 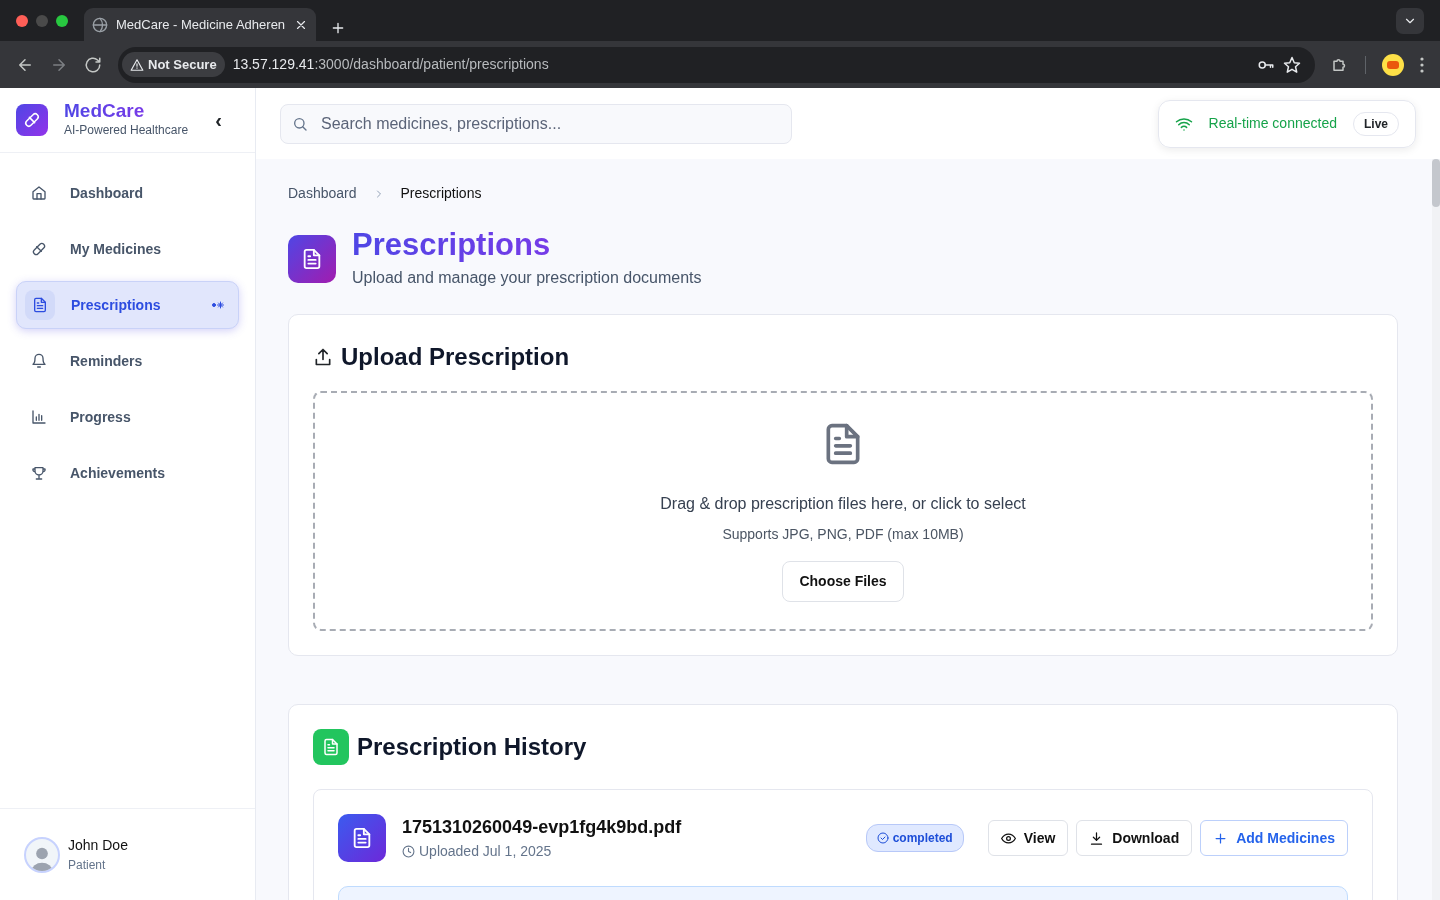 What do you see at coordinates (843, 535) in the screenshot?
I see `dropzone-hint: Supports JPG, PNG, PDF (max 10MB)` at bounding box center [843, 535].